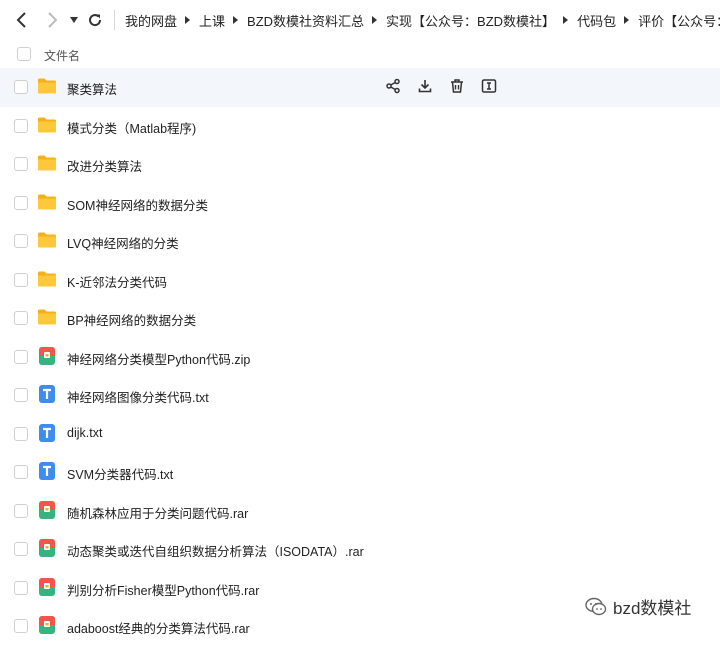 The image size is (720, 646). I want to click on file-row: 神经网络分类模型Python代码.zip, so click(360, 357).